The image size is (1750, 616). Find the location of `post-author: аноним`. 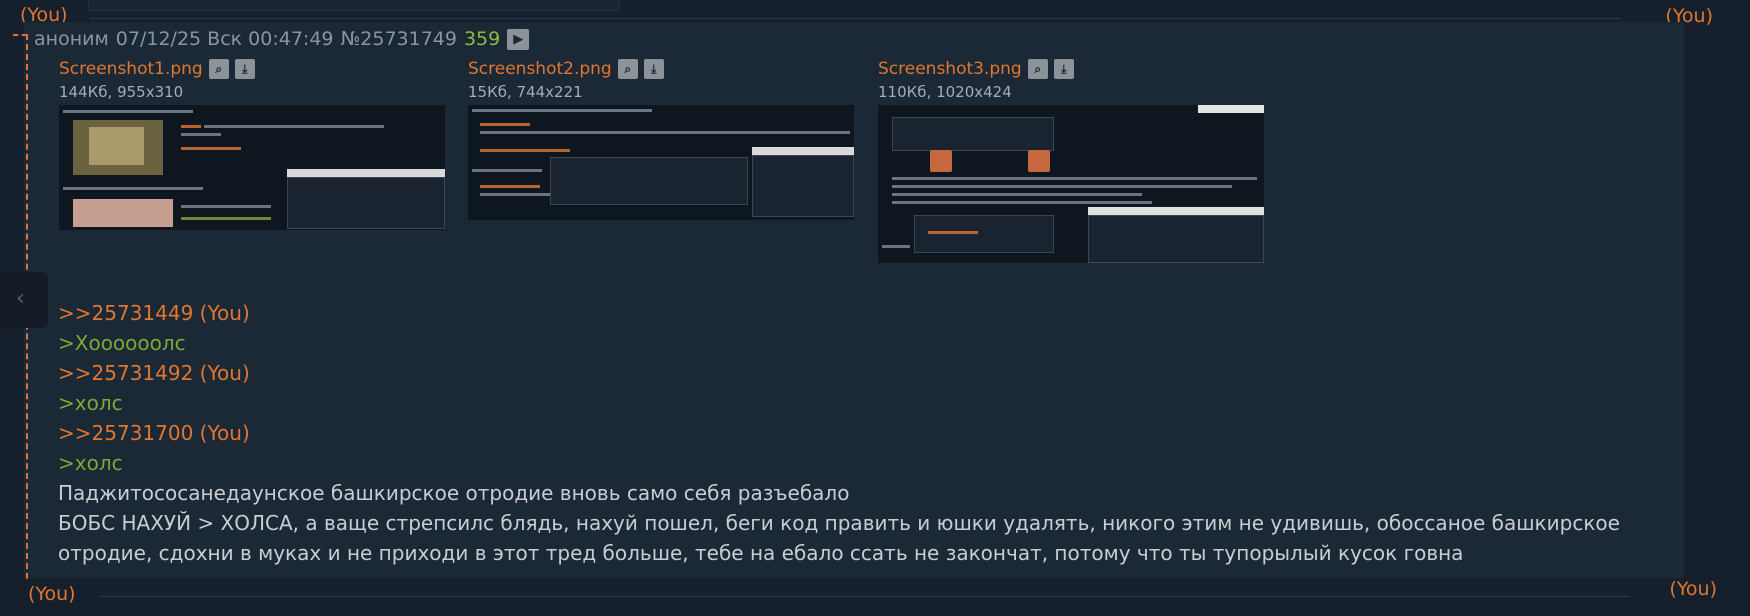

post-author: аноним is located at coordinates (71, 39).